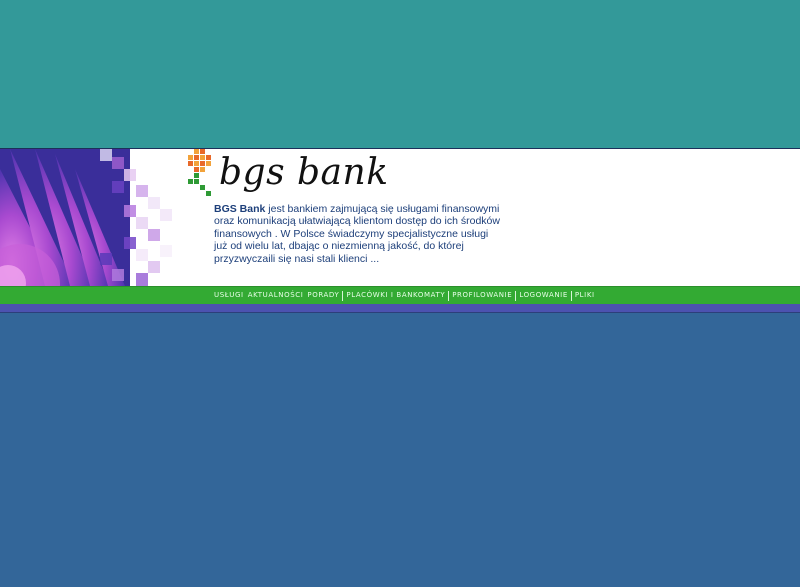 This screenshot has height=587, width=800. Describe the element at coordinates (400, 312) in the screenshot. I see `bottom-border` at that location.